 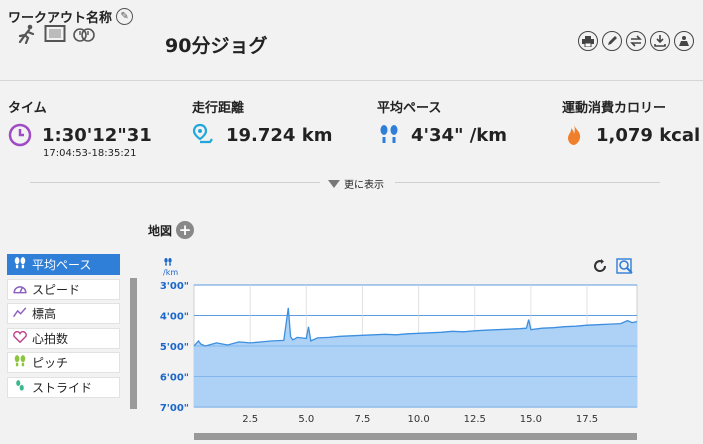 I want to click on y-tick-label: 5'00", so click(x=174, y=347).